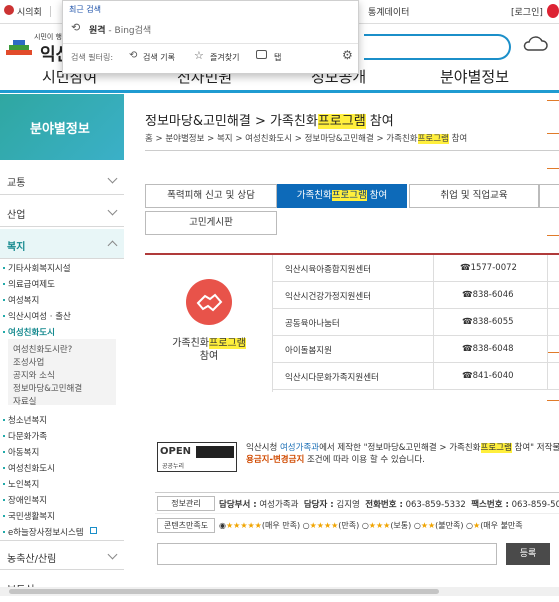  I want to click on rating-radio-satisfied: ○, so click(306, 525).